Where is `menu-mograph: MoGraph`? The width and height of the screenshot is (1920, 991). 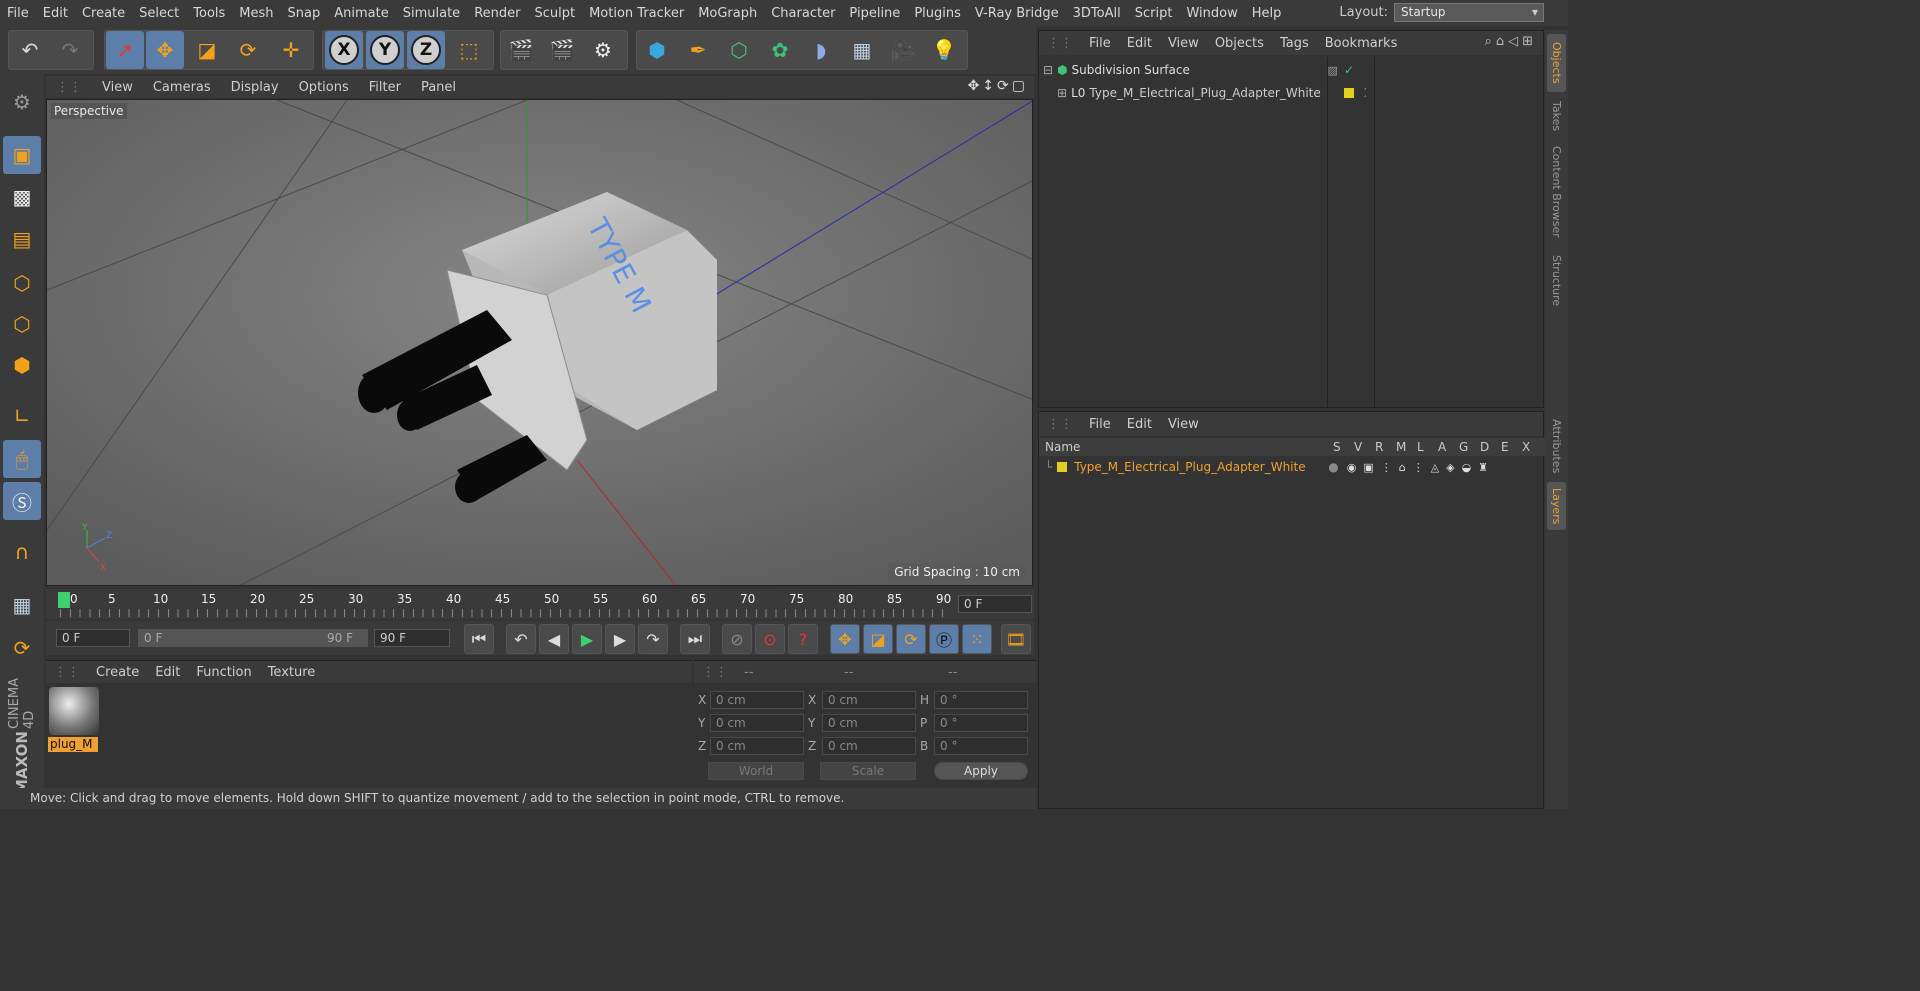 menu-mograph: MoGraph is located at coordinates (727, 13).